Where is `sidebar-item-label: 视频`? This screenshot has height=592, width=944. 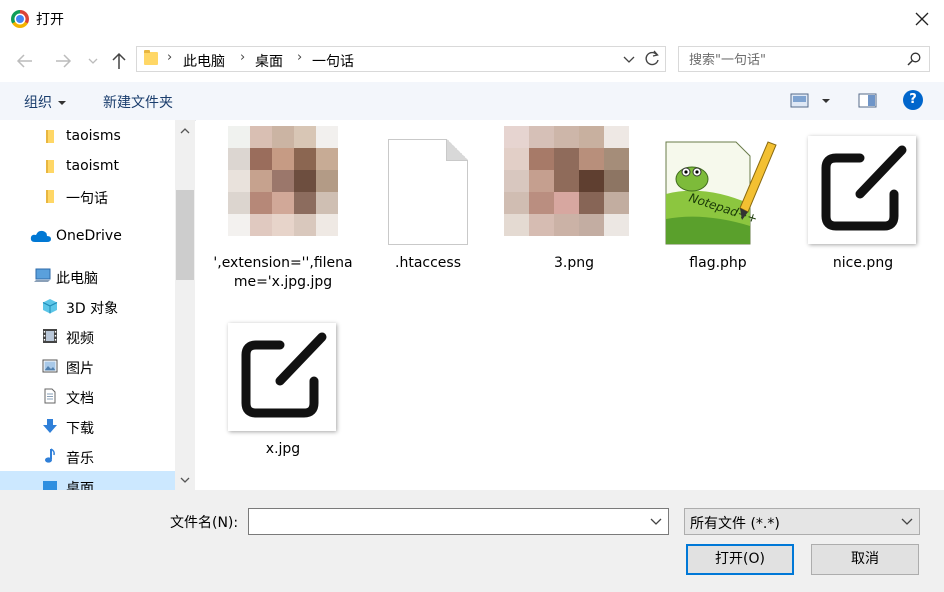 sidebar-item-label: 视频 is located at coordinates (80, 339).